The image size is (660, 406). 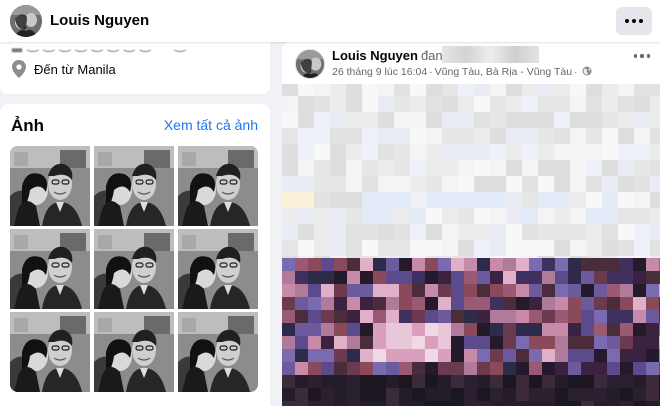 What do you see at coordinates (634, 21) in the screenshot?
I see `profile-more-button` at bounding box center [634, 21].